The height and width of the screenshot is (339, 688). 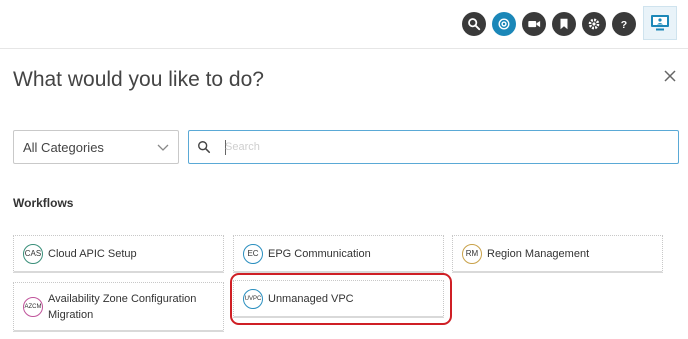 What do you see at coordinates (311, 298) in the screenshot?
I see `workflow-label: Unmanaged VPC` at bounding box center [311, 298].